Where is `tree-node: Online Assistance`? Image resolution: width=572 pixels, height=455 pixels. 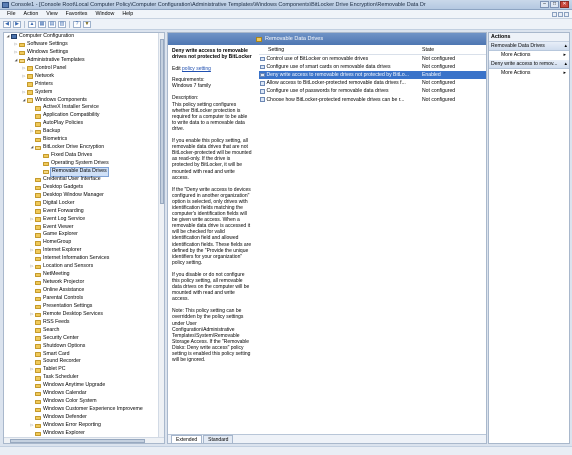 tree-node: Online Assistance is located at coordinates (84, 291).